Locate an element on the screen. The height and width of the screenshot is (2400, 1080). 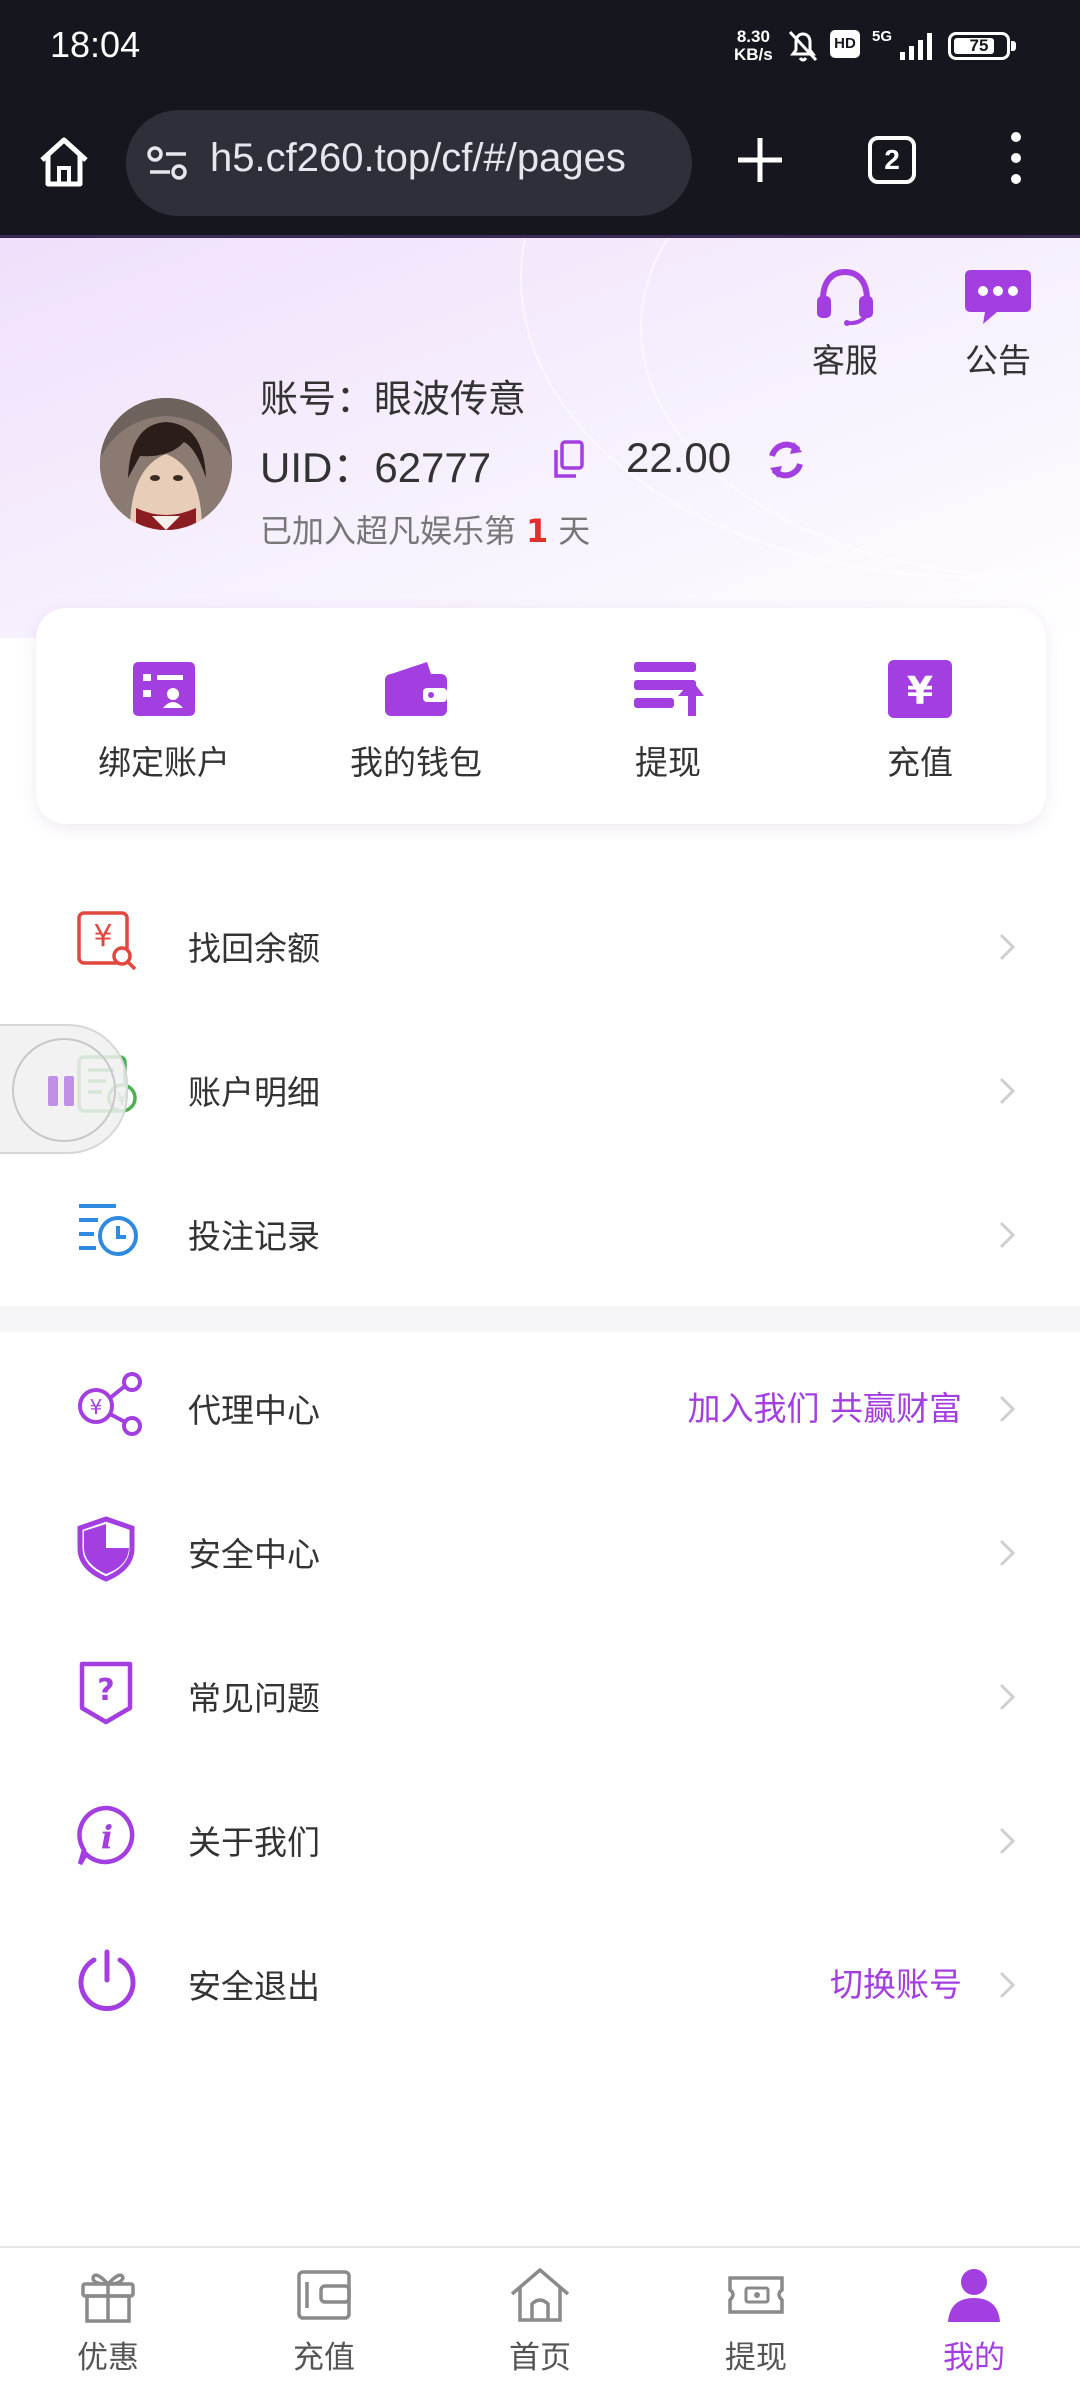
joined-suffix: 天 is located at coordinates (574, 531).